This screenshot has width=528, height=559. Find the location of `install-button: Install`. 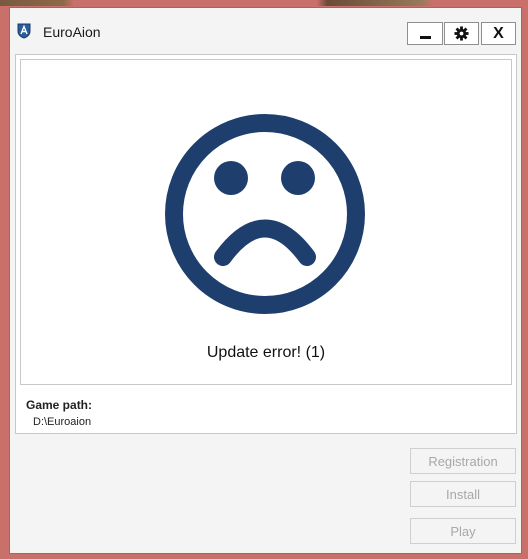

install-button: Install is located at coordinates (463, 494).